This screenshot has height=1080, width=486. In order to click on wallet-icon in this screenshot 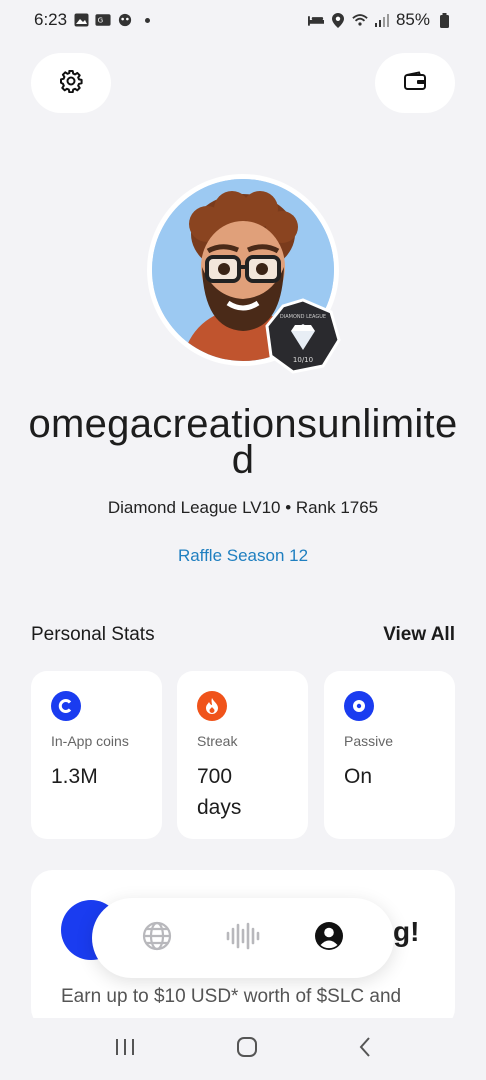, I will do `click(415, 83)`.